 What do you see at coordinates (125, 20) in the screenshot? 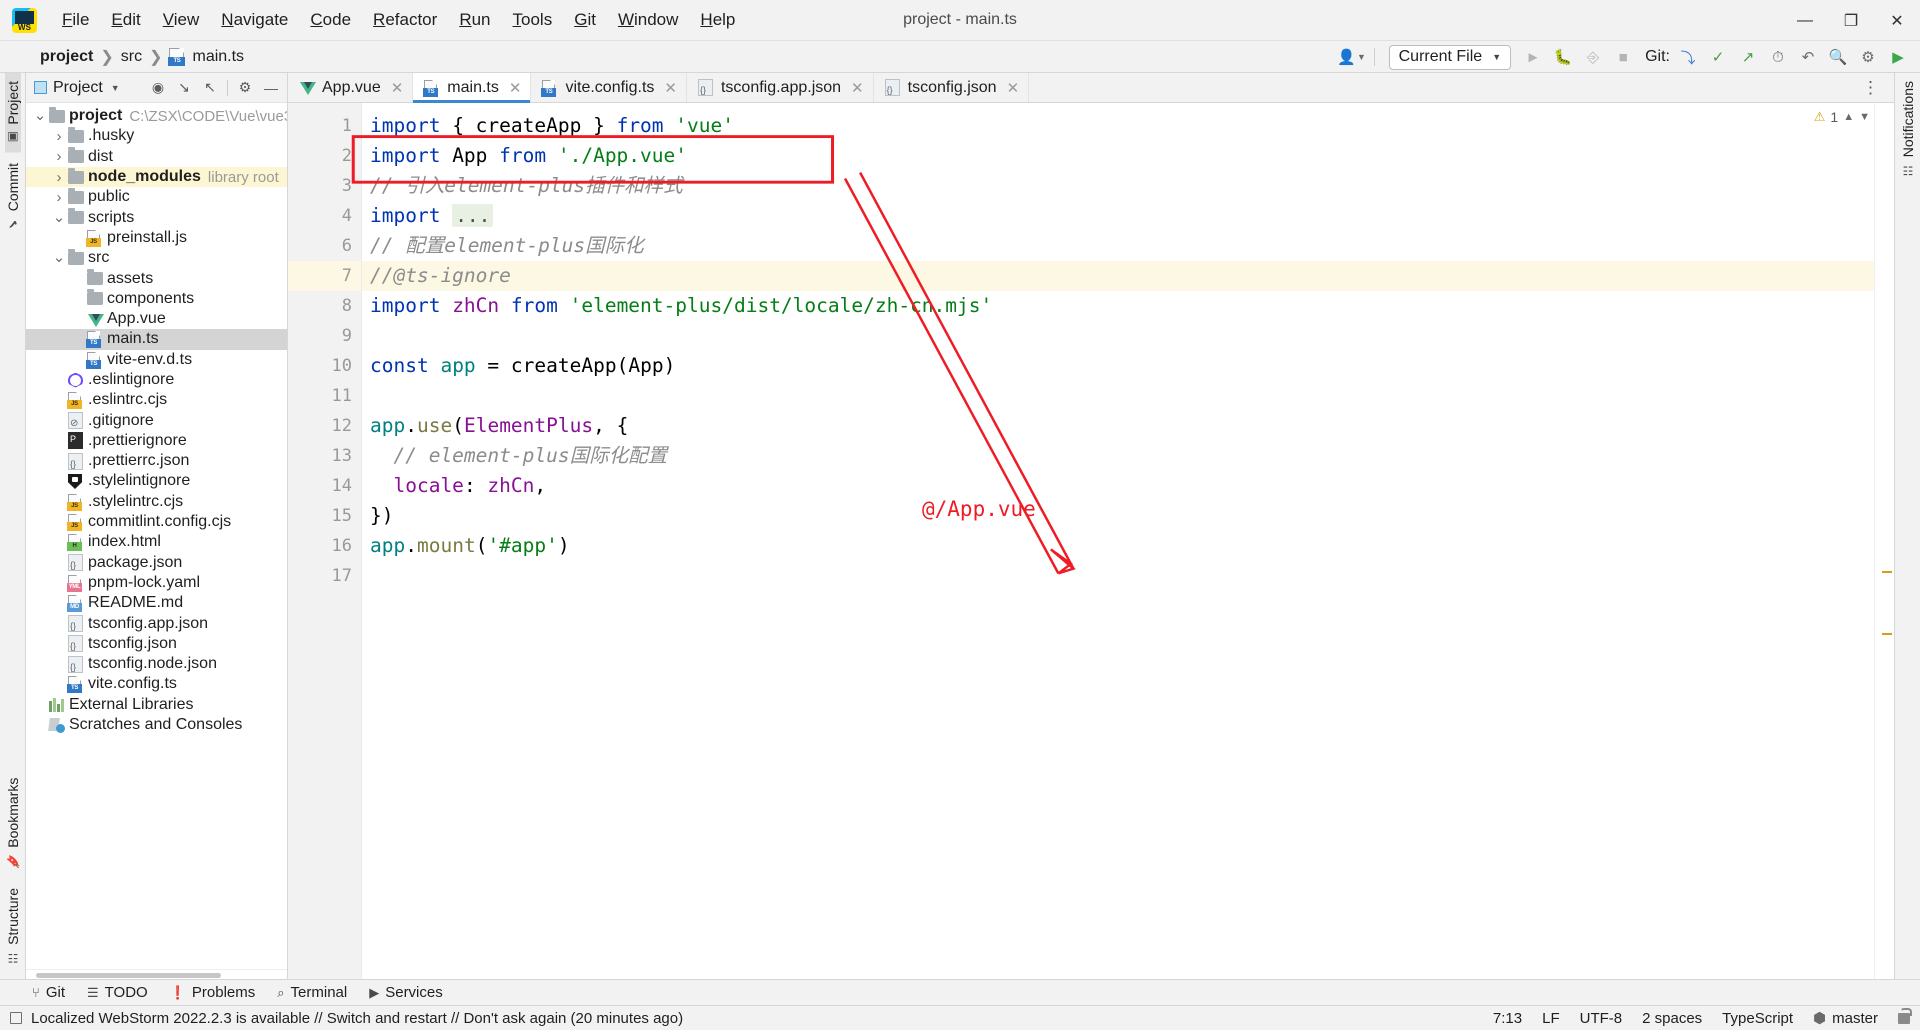
I see `menu-edit: Edit` at bounding box center [125, 20].